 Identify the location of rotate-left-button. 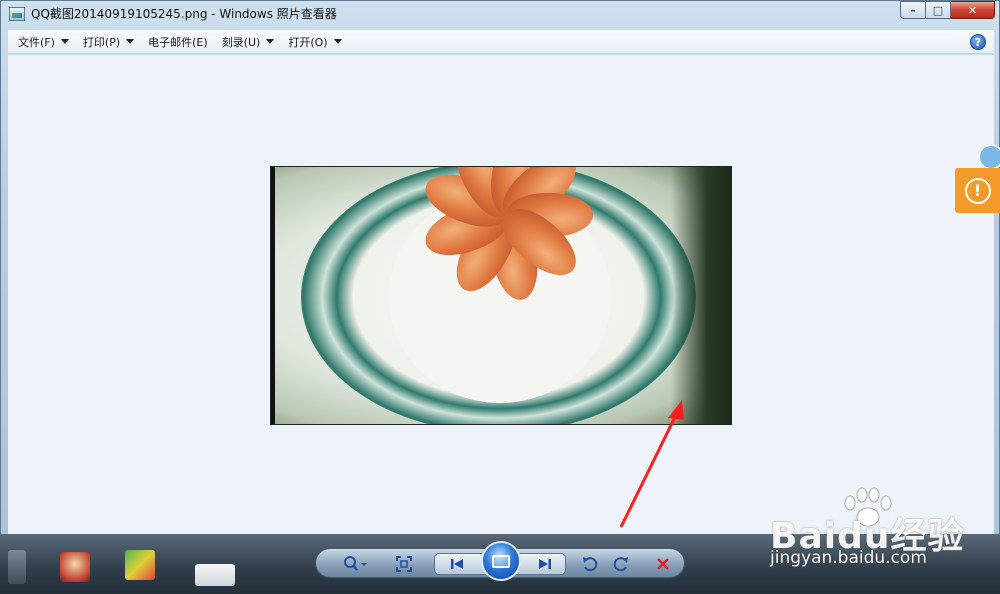
(590, 564).